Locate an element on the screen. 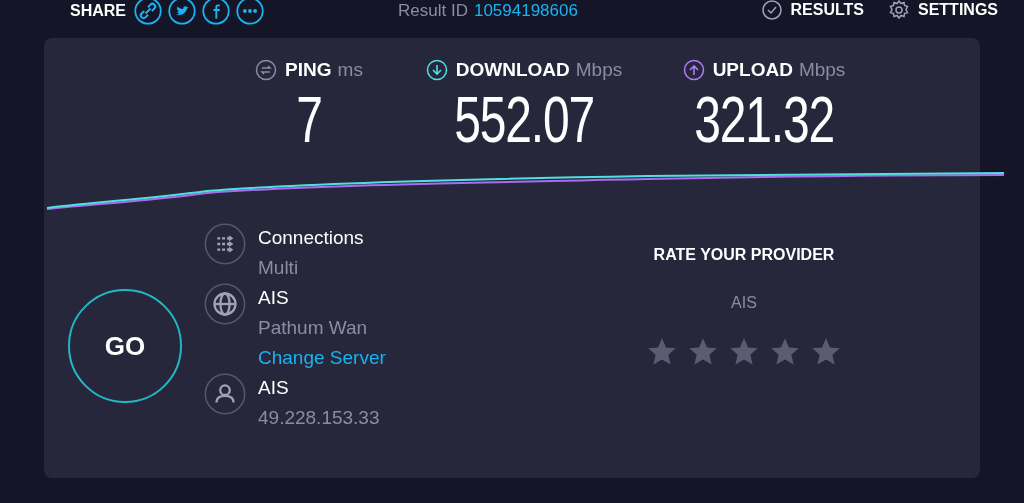 The width and height of the screenshot is (1024, 503). metric-label: UPLOAD is located at coordinates (752, 70).